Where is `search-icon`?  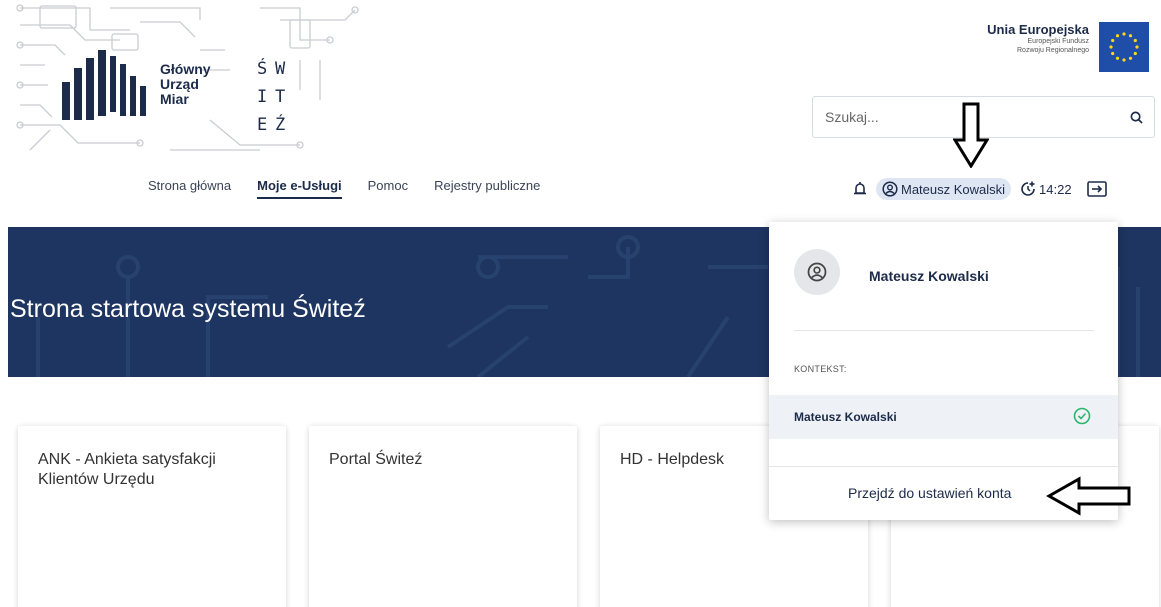
search-icon is located at coordinates (1136, 117).